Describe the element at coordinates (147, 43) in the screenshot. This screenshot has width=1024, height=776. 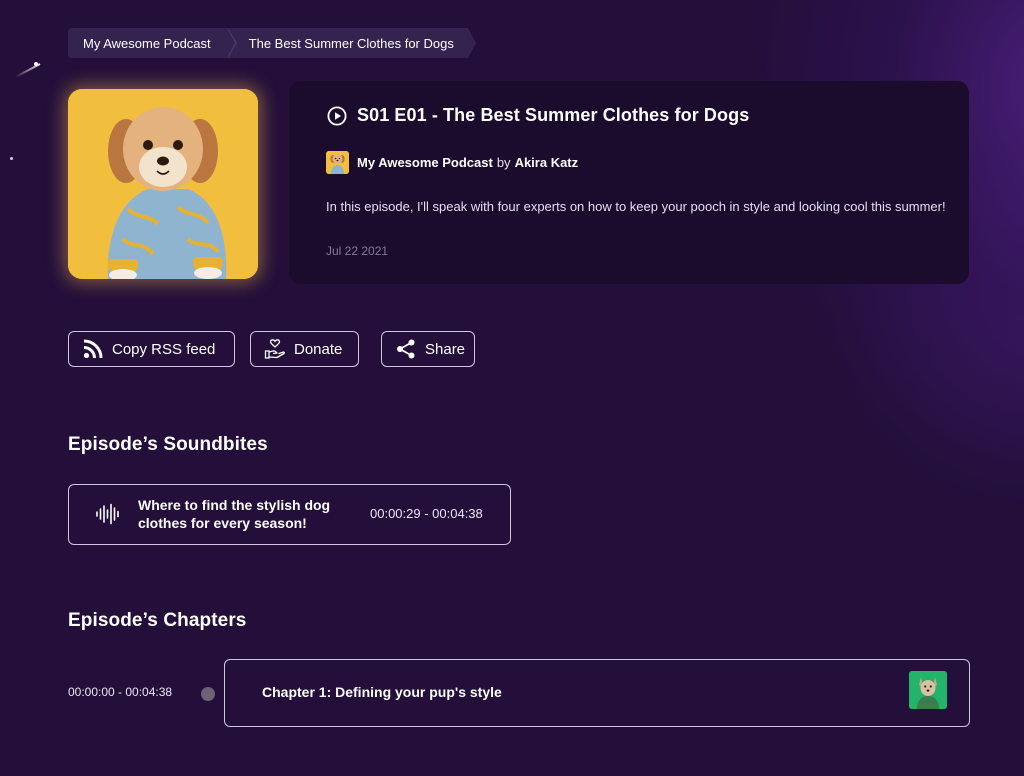
I see `breadcrumb-podcast-label: My Awesome Podcast` at that location.